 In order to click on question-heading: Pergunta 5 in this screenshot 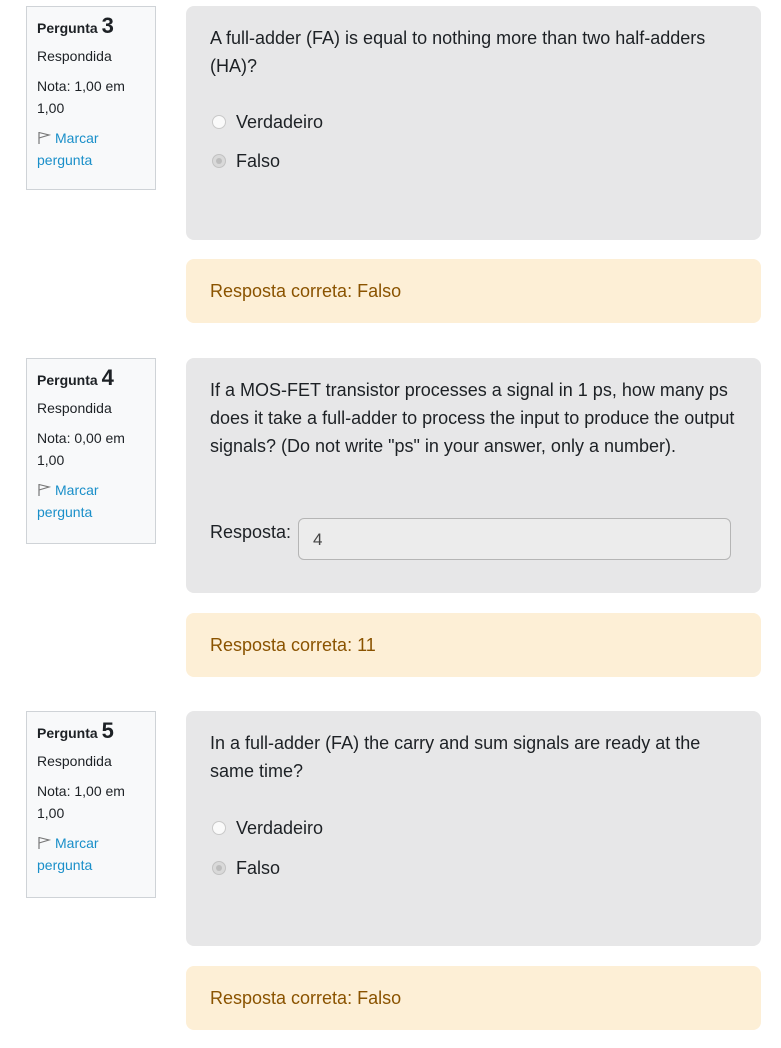, I will do `click(91, 732)`.